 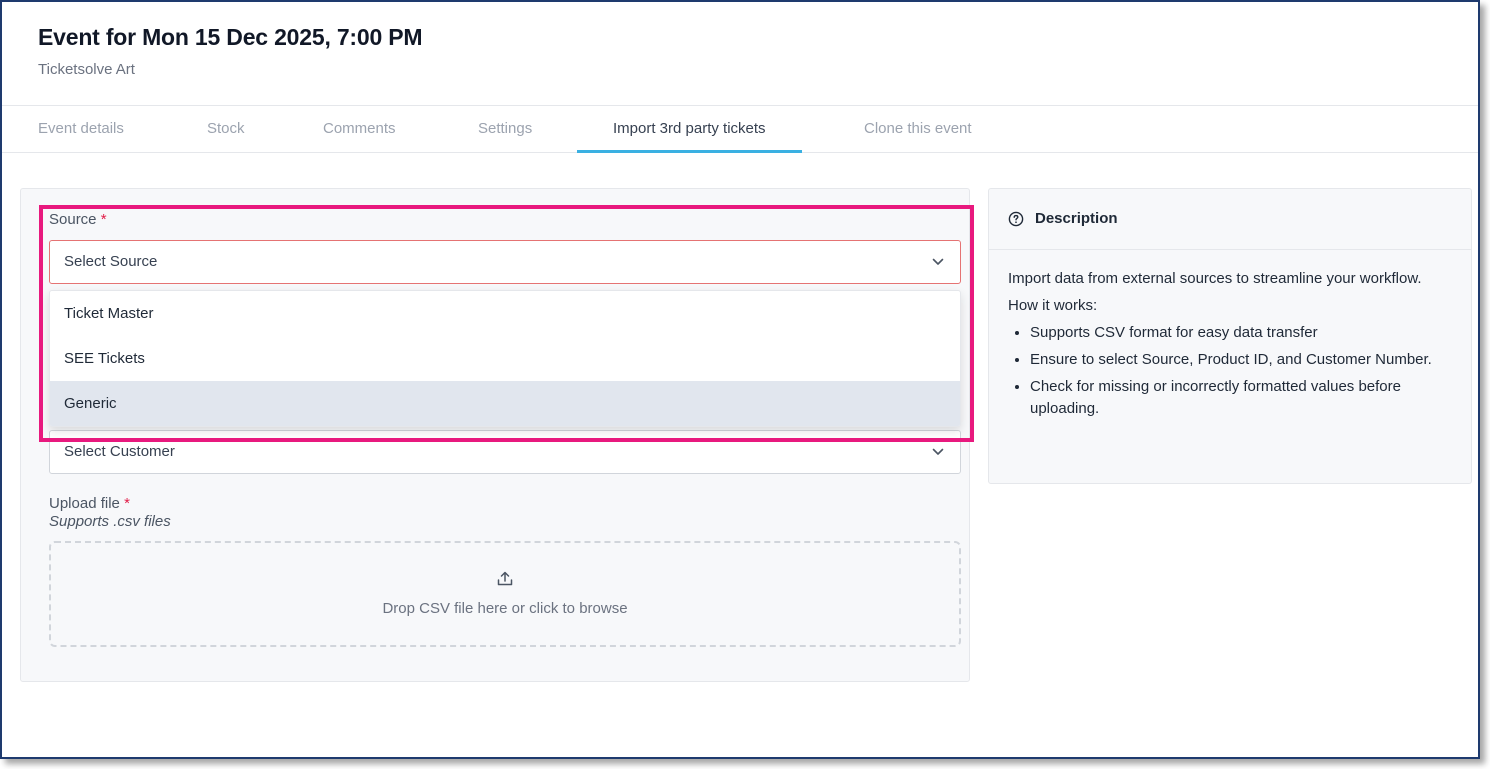 What do you see at coordinates (1076, 218) in the screenshot?
I see `description-title: Description` at bounding box center [1076, 218].